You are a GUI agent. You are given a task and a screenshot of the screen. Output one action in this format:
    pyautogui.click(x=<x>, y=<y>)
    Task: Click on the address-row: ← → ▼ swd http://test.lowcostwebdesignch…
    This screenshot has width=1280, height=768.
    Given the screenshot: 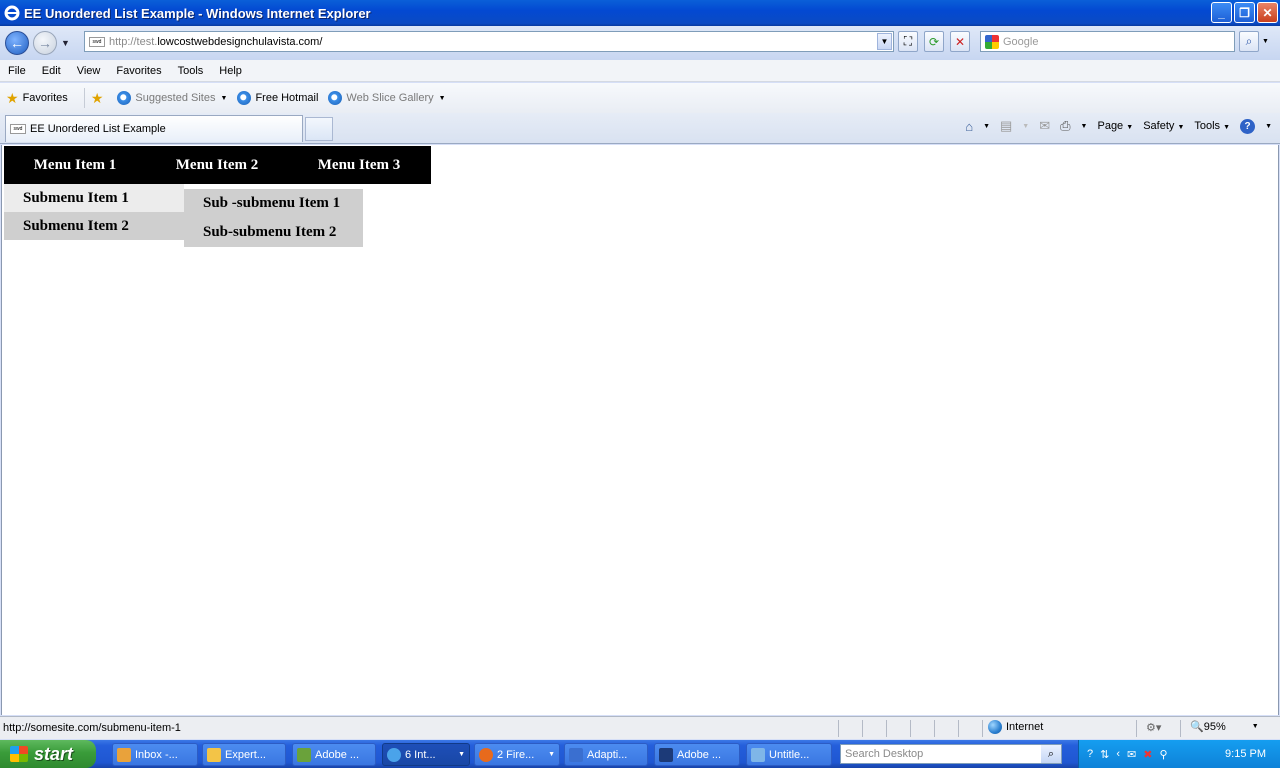 What is the action you would take?
    pyautogui.click(x=640, y=43)
    